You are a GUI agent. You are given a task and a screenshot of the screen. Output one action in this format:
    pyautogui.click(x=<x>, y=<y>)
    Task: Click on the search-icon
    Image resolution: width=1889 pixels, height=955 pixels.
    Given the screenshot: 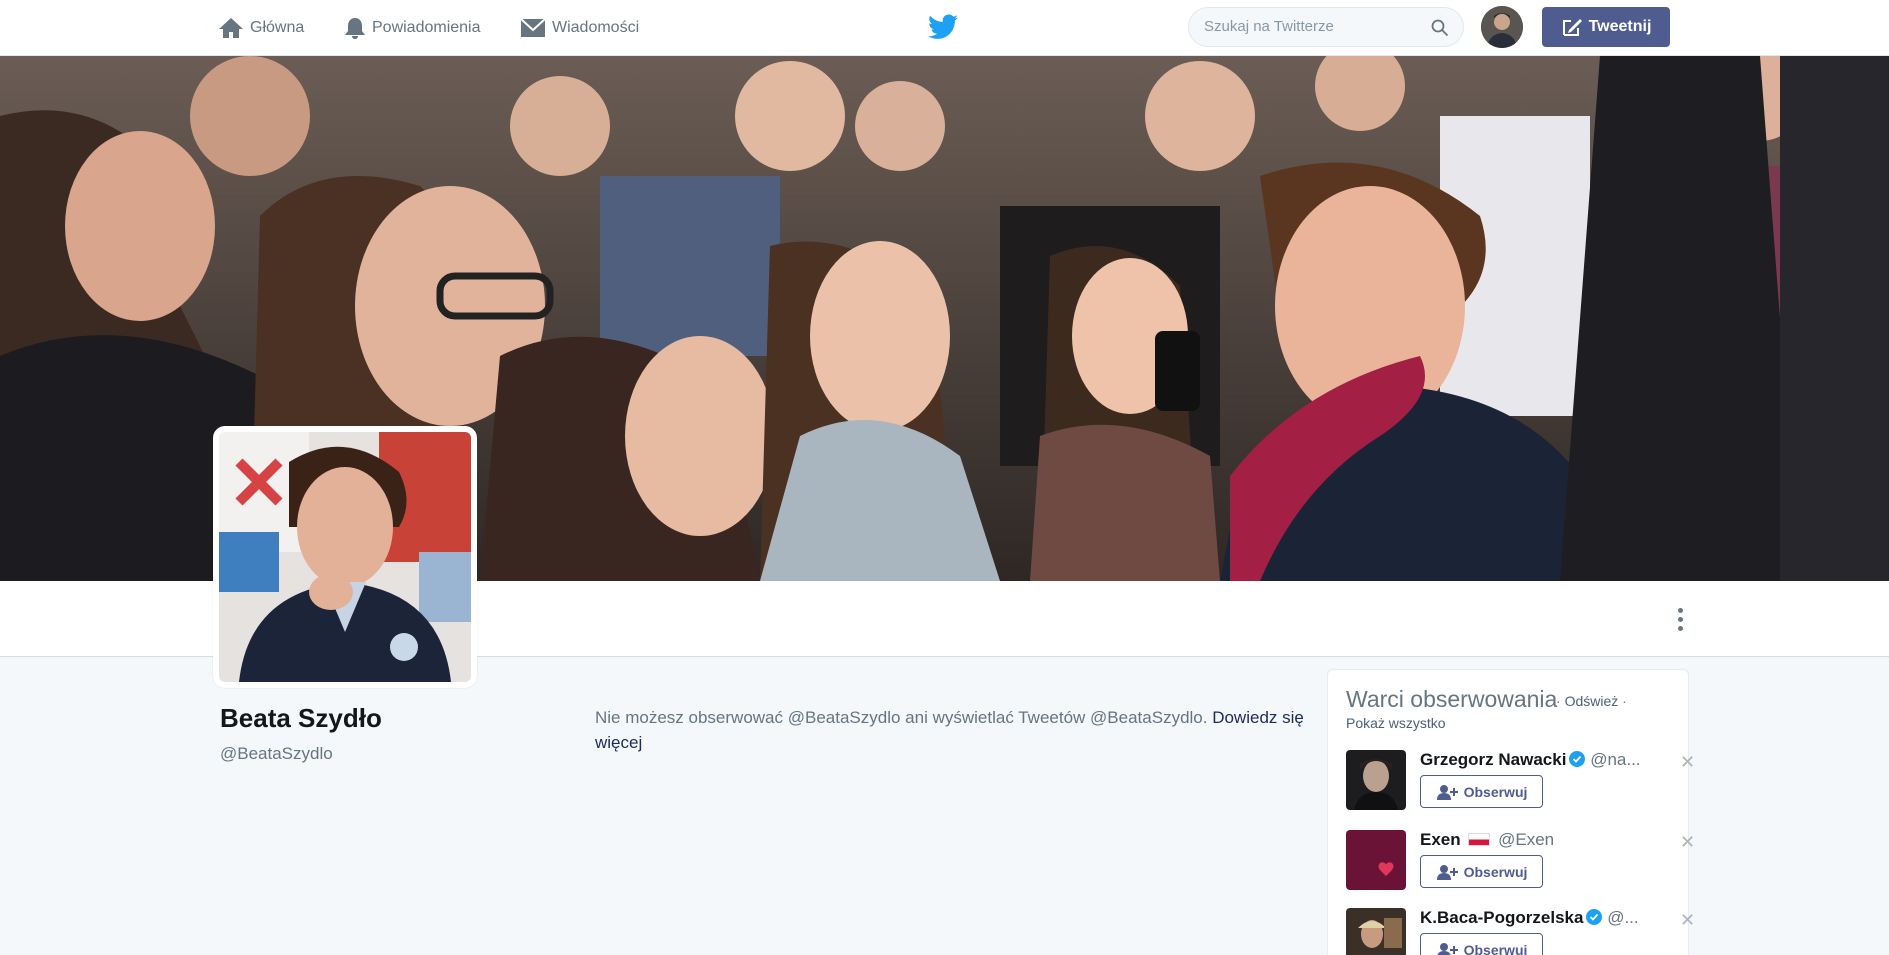 What is the action you would take?
    pyautogui.click(x=1440, y=28)
    